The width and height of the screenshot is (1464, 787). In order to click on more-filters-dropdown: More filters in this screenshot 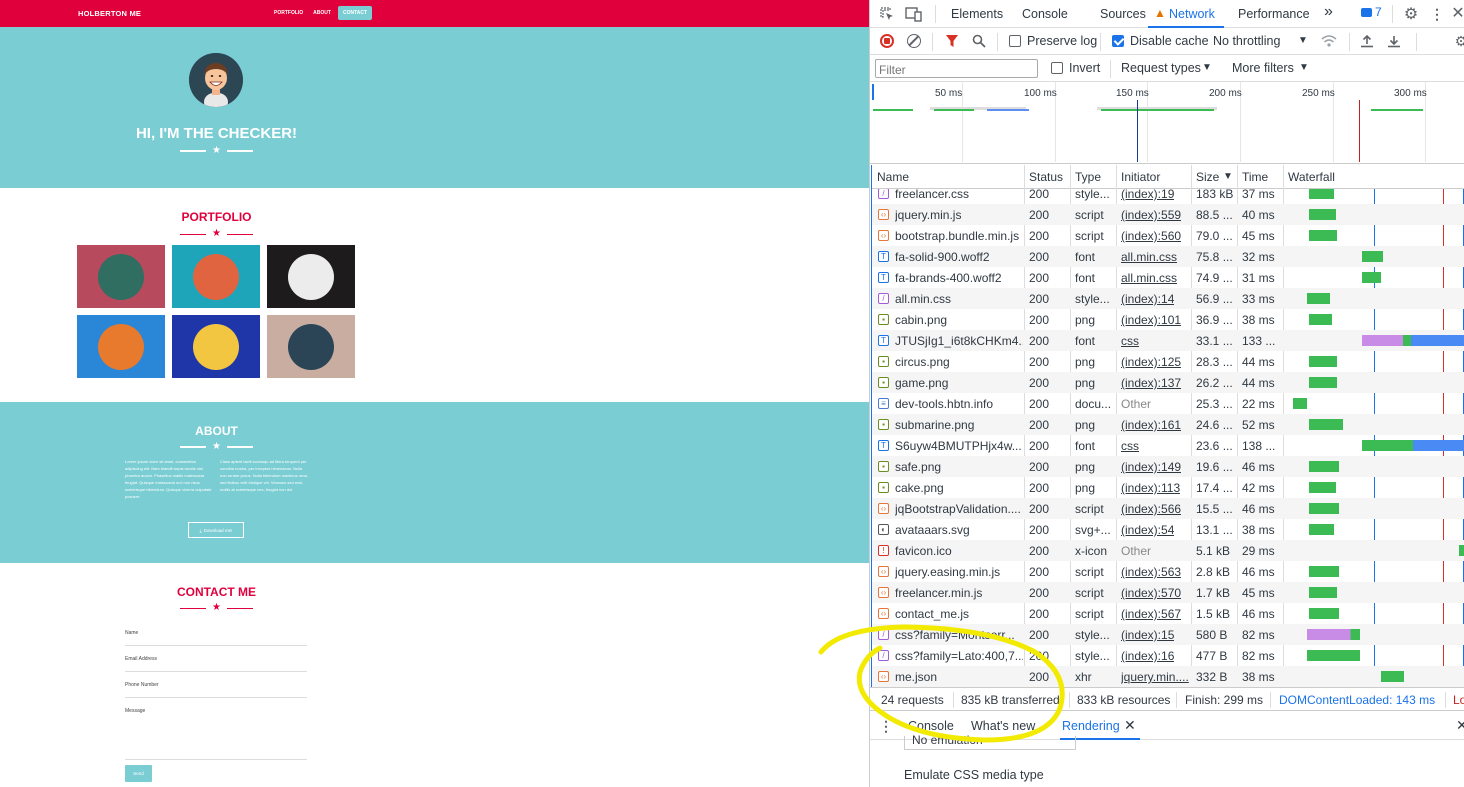, I will do `click(1263, 68)`.